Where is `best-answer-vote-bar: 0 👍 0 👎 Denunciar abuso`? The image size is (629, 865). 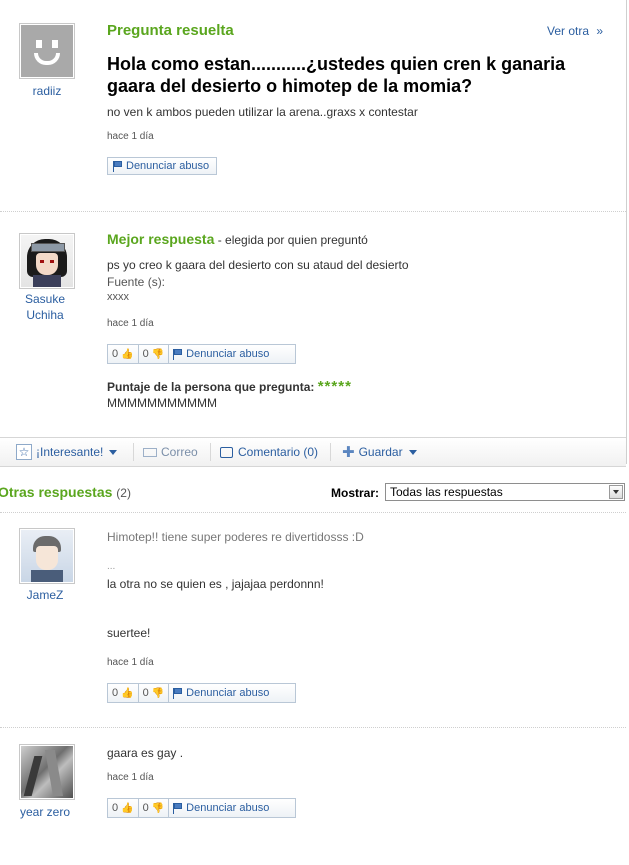
best-answer-vote-bar: 0 👍 0 👎 Denunciar abuso is located at coordinates (201, 354).